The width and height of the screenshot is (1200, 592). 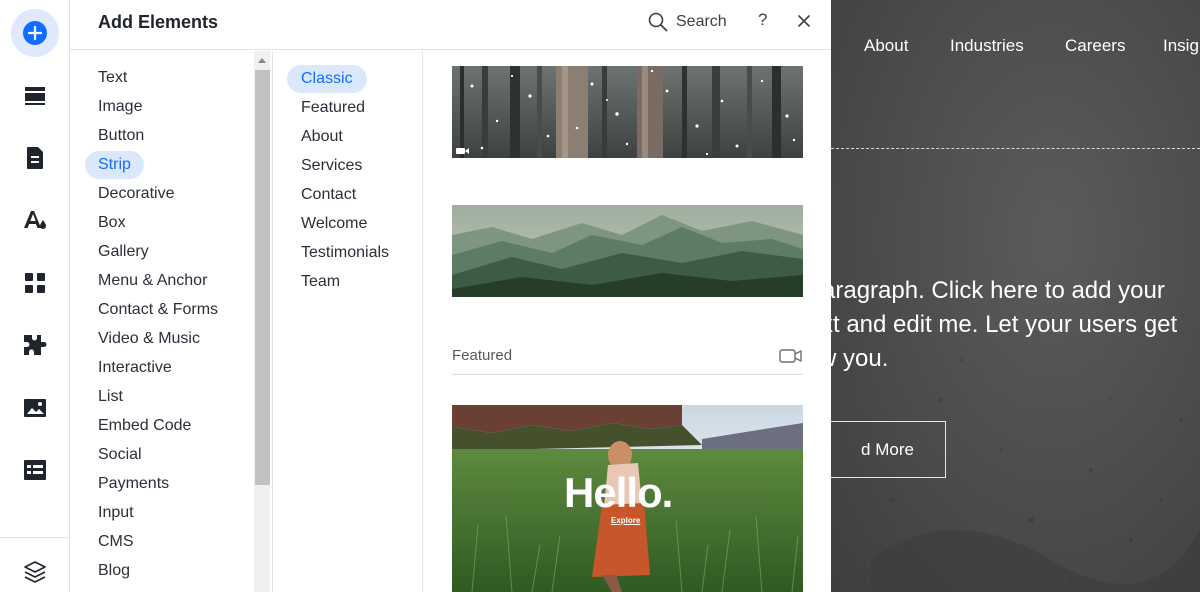 What do you see at coordinates (121, 136) in the screenshot?
I see `category-item-button: Button` at bounding box center [121, 136].